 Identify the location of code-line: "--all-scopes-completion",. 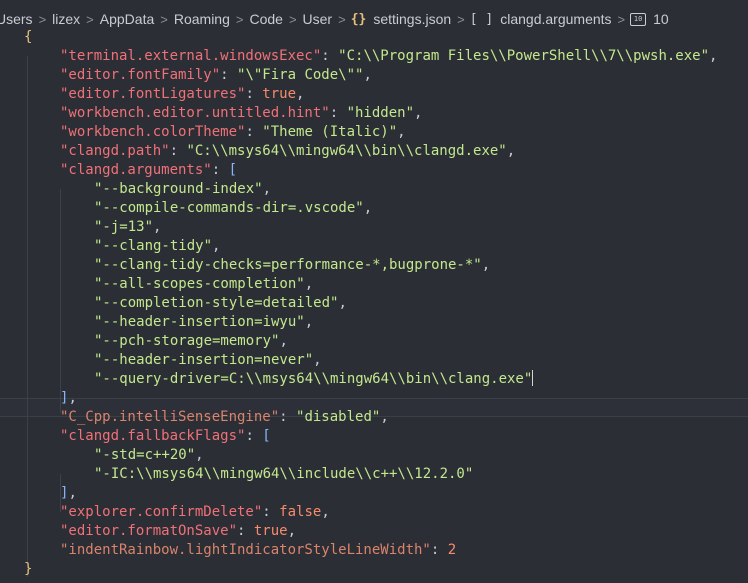
(204, 284).